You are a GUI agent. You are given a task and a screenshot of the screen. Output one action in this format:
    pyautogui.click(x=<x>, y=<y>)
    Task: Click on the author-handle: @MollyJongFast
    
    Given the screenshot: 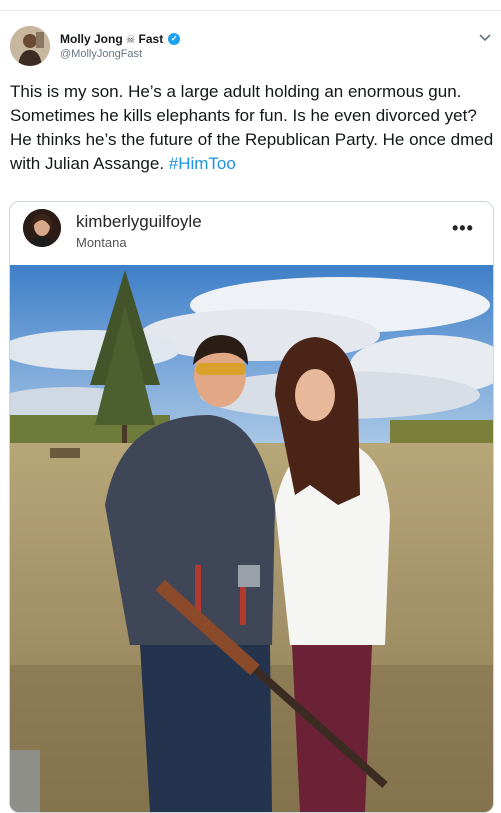 What is the action you would take?
    pyautogui.click(x=101, y=54)
    